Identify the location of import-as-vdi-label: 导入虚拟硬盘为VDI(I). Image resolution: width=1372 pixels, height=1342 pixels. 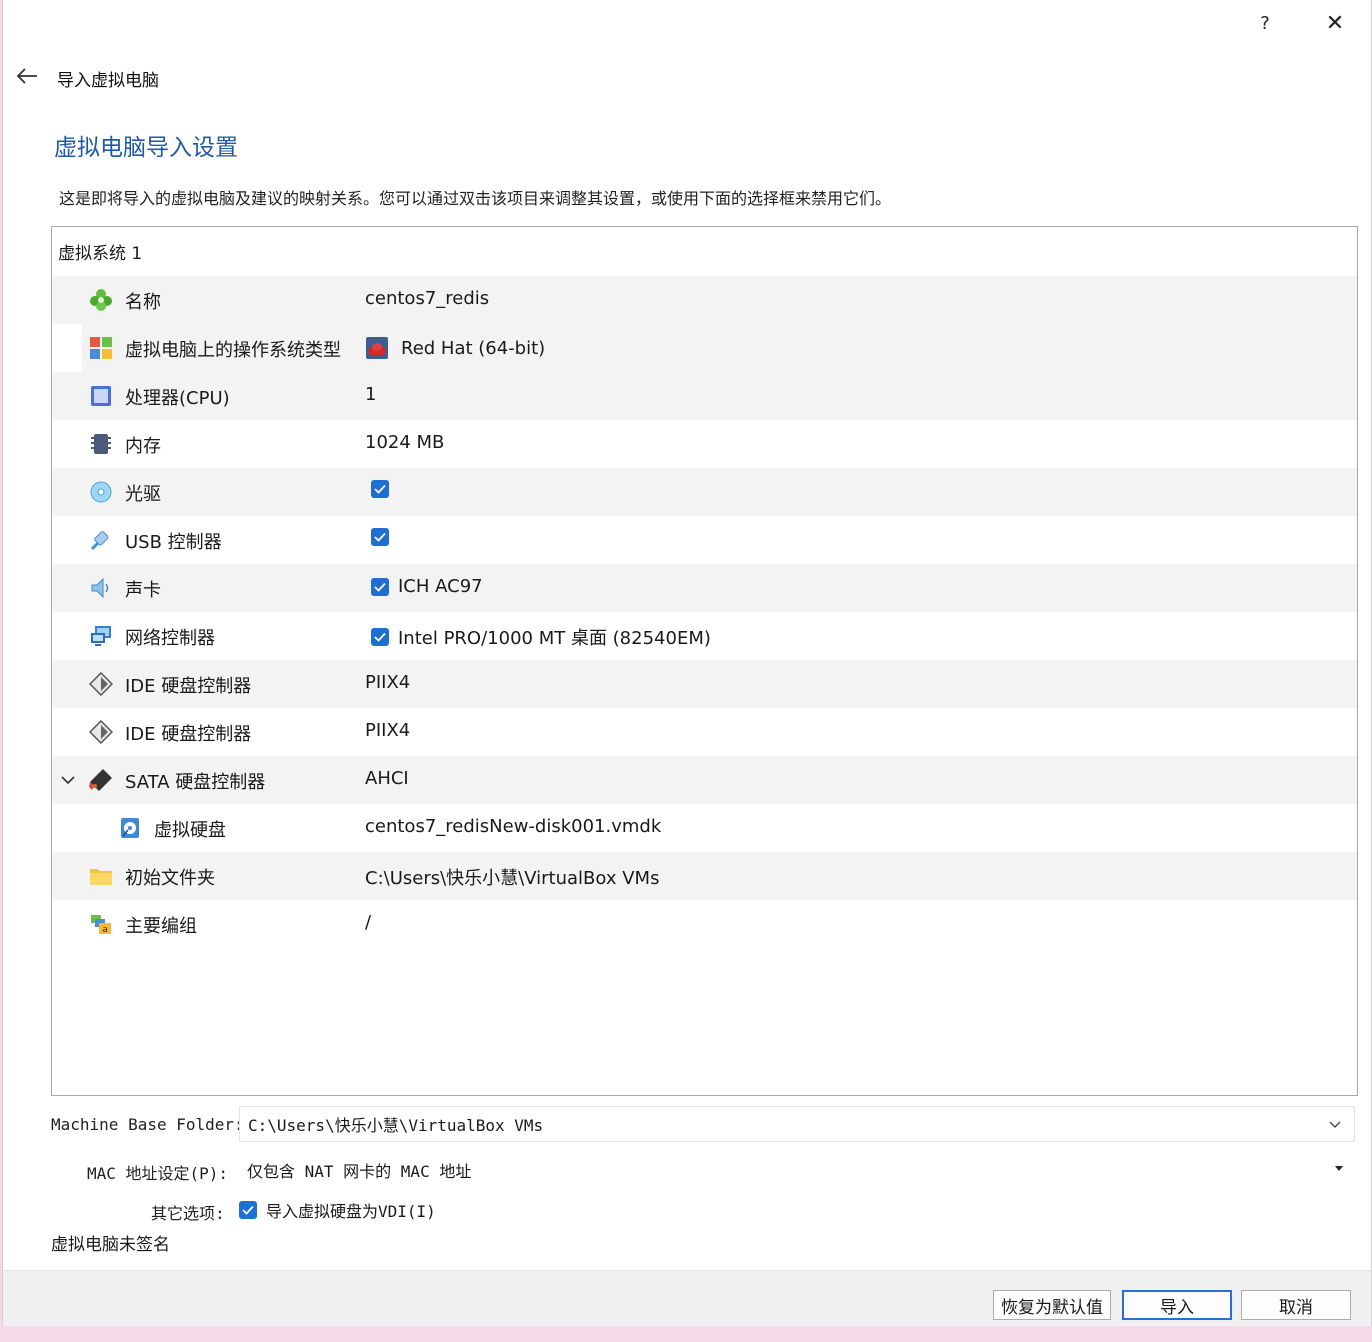
(351, 1210).